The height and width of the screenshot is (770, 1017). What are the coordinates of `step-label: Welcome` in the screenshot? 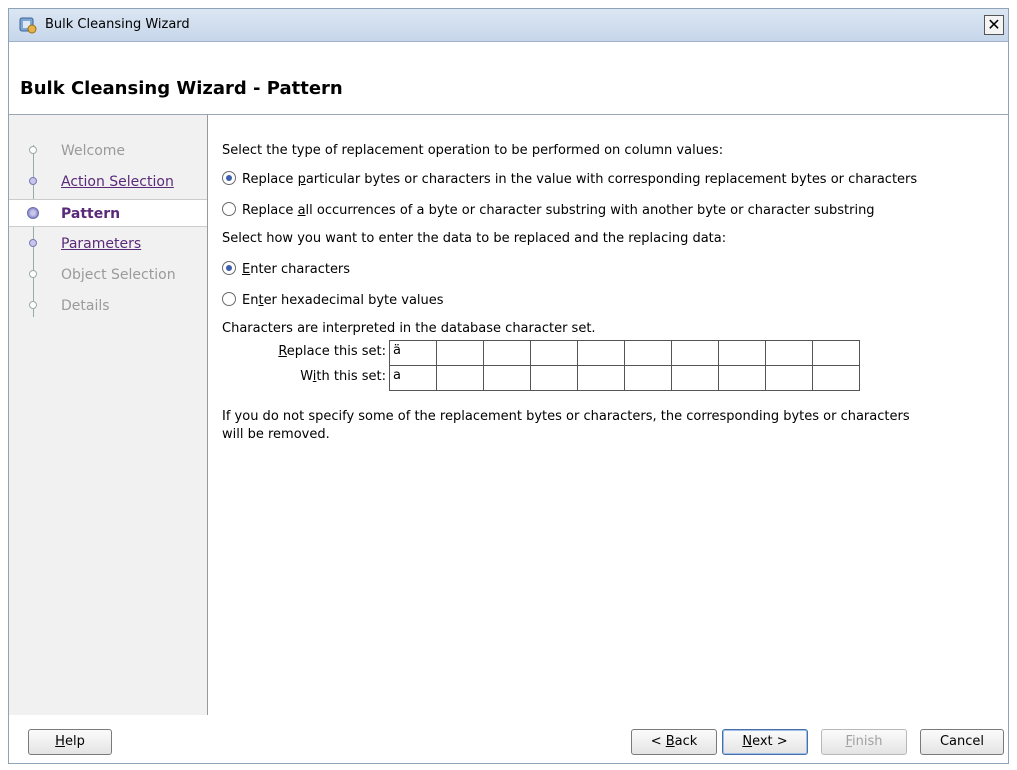 It's located at (93, 151).